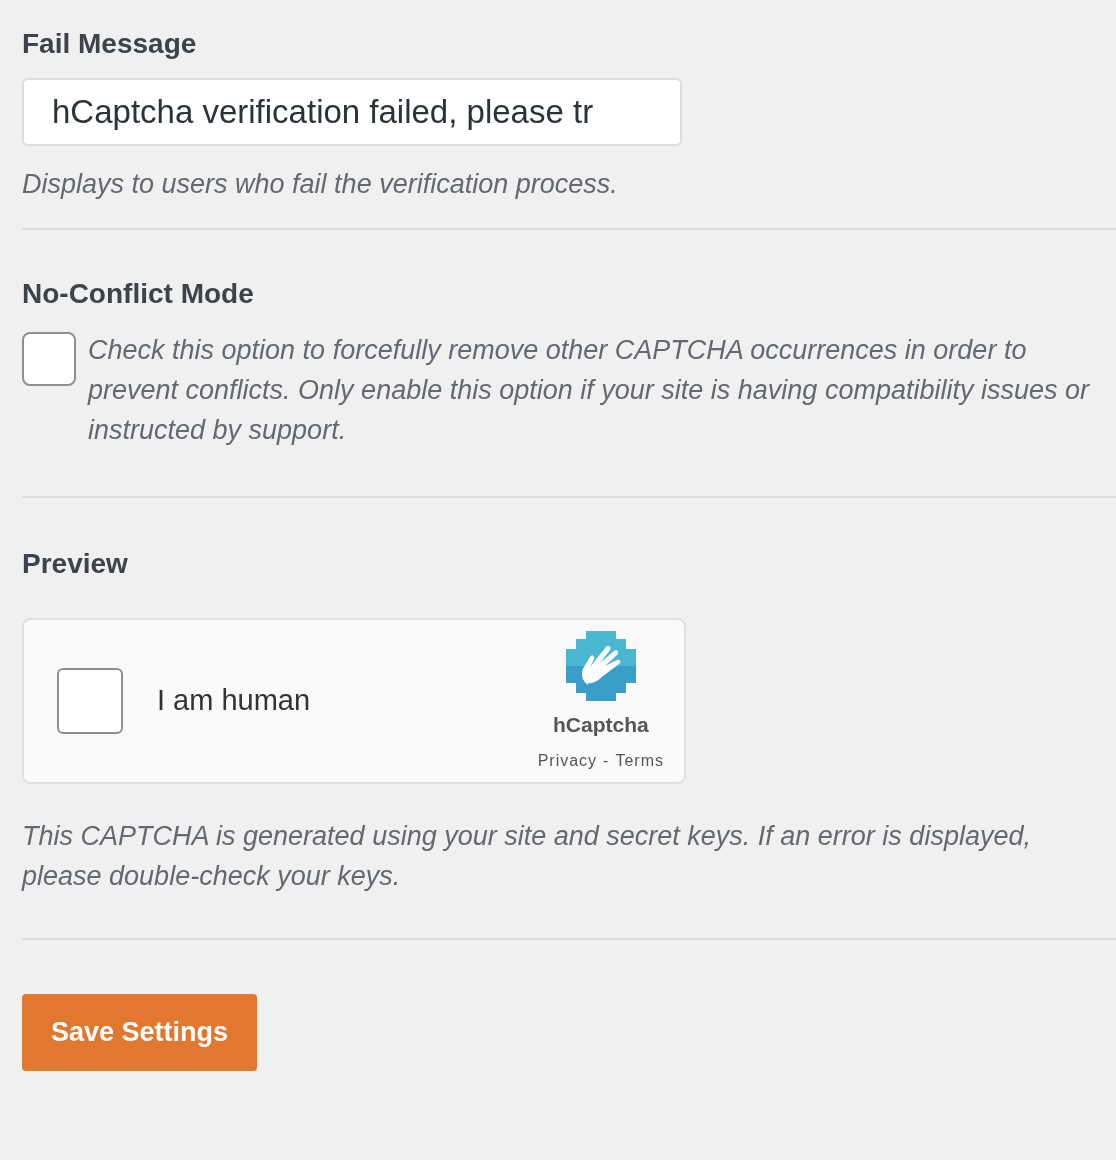 The width and height of the screenshot is (1116, 1160). What do you see at coordinates (601, 725) in the screenshot?
I see `brand-name: hCaptcha` at bounding box center [601, 725].